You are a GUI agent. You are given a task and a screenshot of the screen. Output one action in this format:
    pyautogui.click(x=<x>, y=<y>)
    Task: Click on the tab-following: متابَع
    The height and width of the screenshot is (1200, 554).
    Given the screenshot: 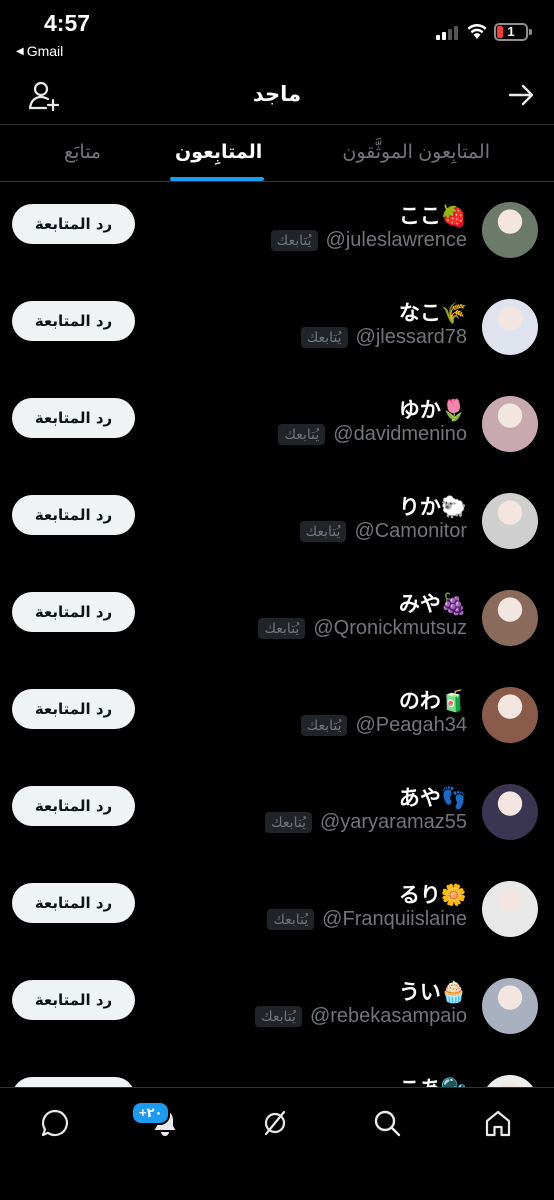 What is the action you would take?
    pyautogui.click(x=82, y=152)
    